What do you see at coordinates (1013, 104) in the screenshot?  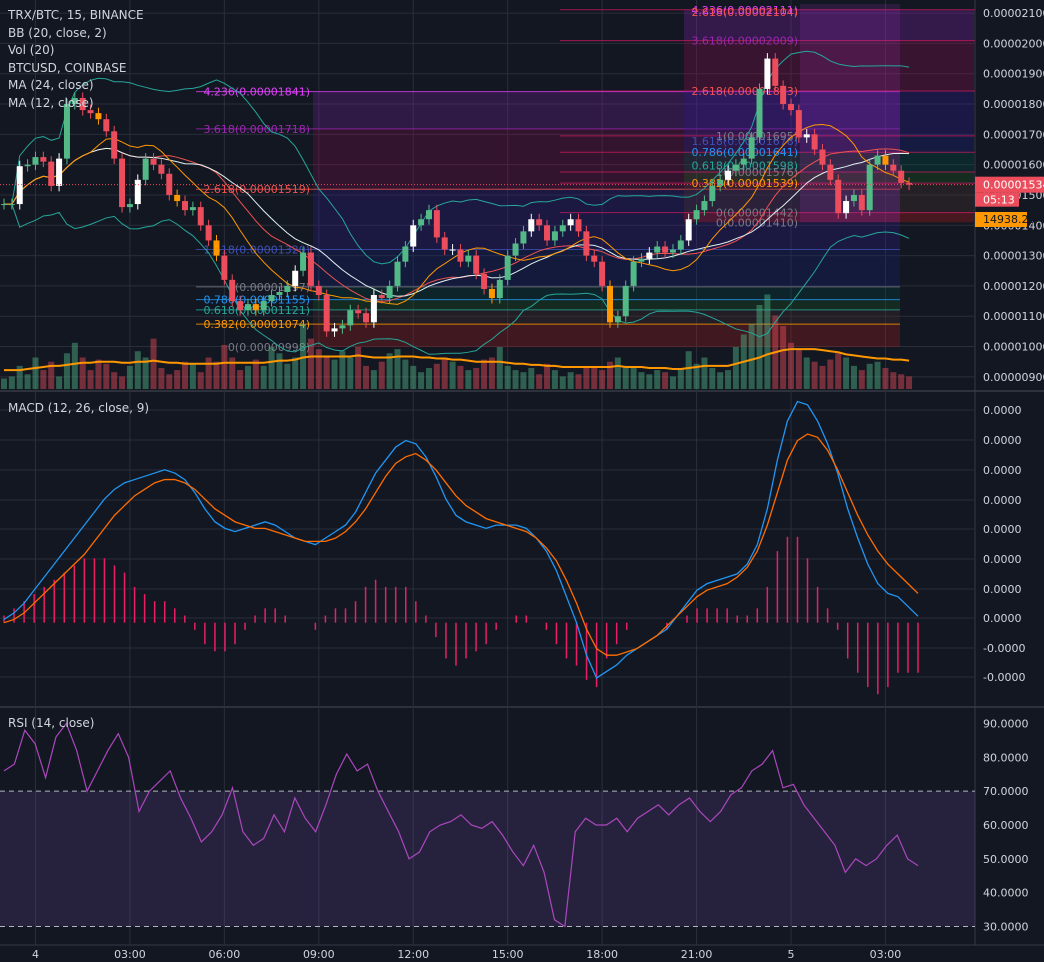 I see `price-axis-label: 0.00001800` at bounding box center [1013, 104].